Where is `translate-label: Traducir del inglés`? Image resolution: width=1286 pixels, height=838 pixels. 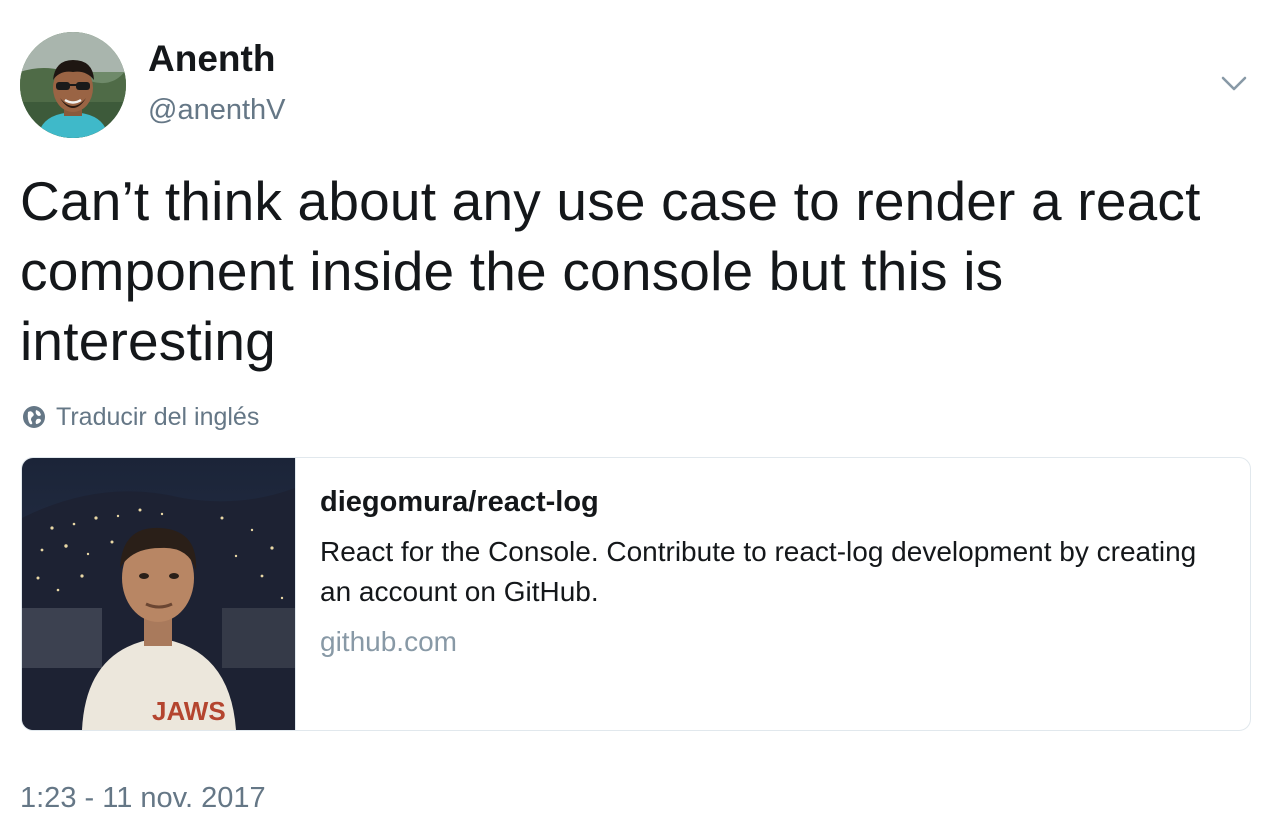
translate-label: Traducir del inglés is located at coordinates (158, 416).